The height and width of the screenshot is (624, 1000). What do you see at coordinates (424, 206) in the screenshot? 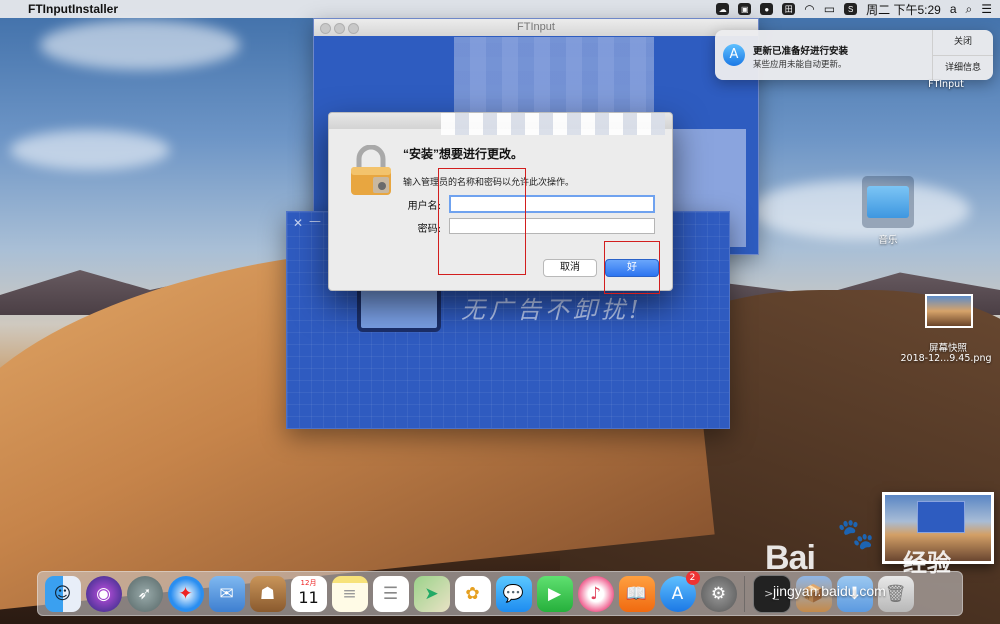
I see `username-label: 用户名:` at bounding box center [424, 206].